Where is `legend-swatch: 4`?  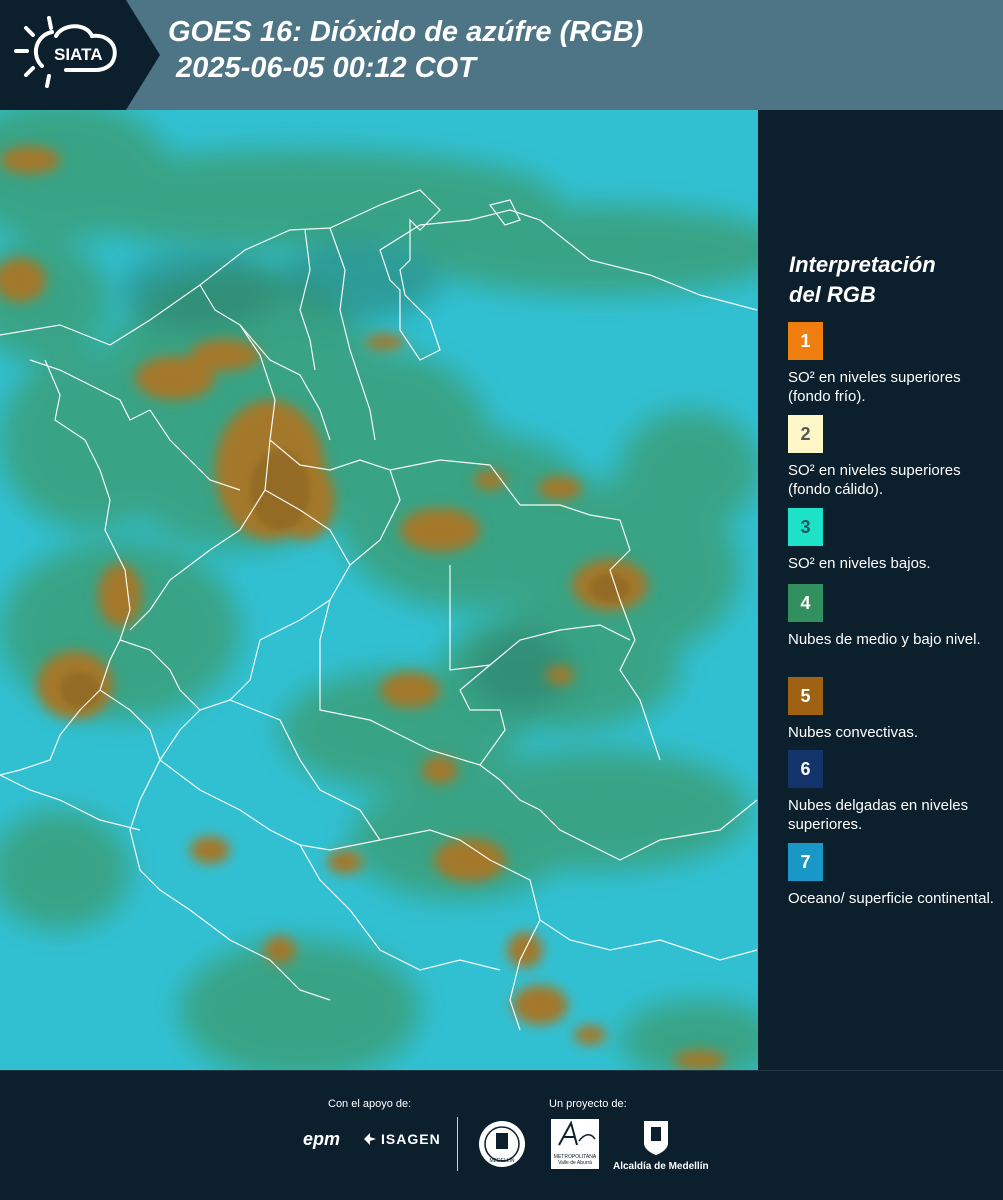 legend-swatch: 4 is located at coordinates (805, 603).